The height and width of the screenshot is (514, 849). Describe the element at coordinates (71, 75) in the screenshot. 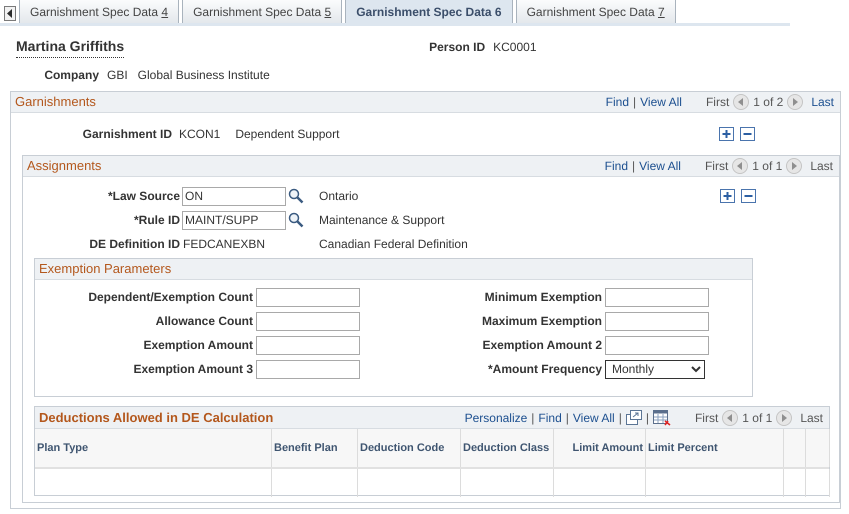

I see `field-label: Company` at that location.